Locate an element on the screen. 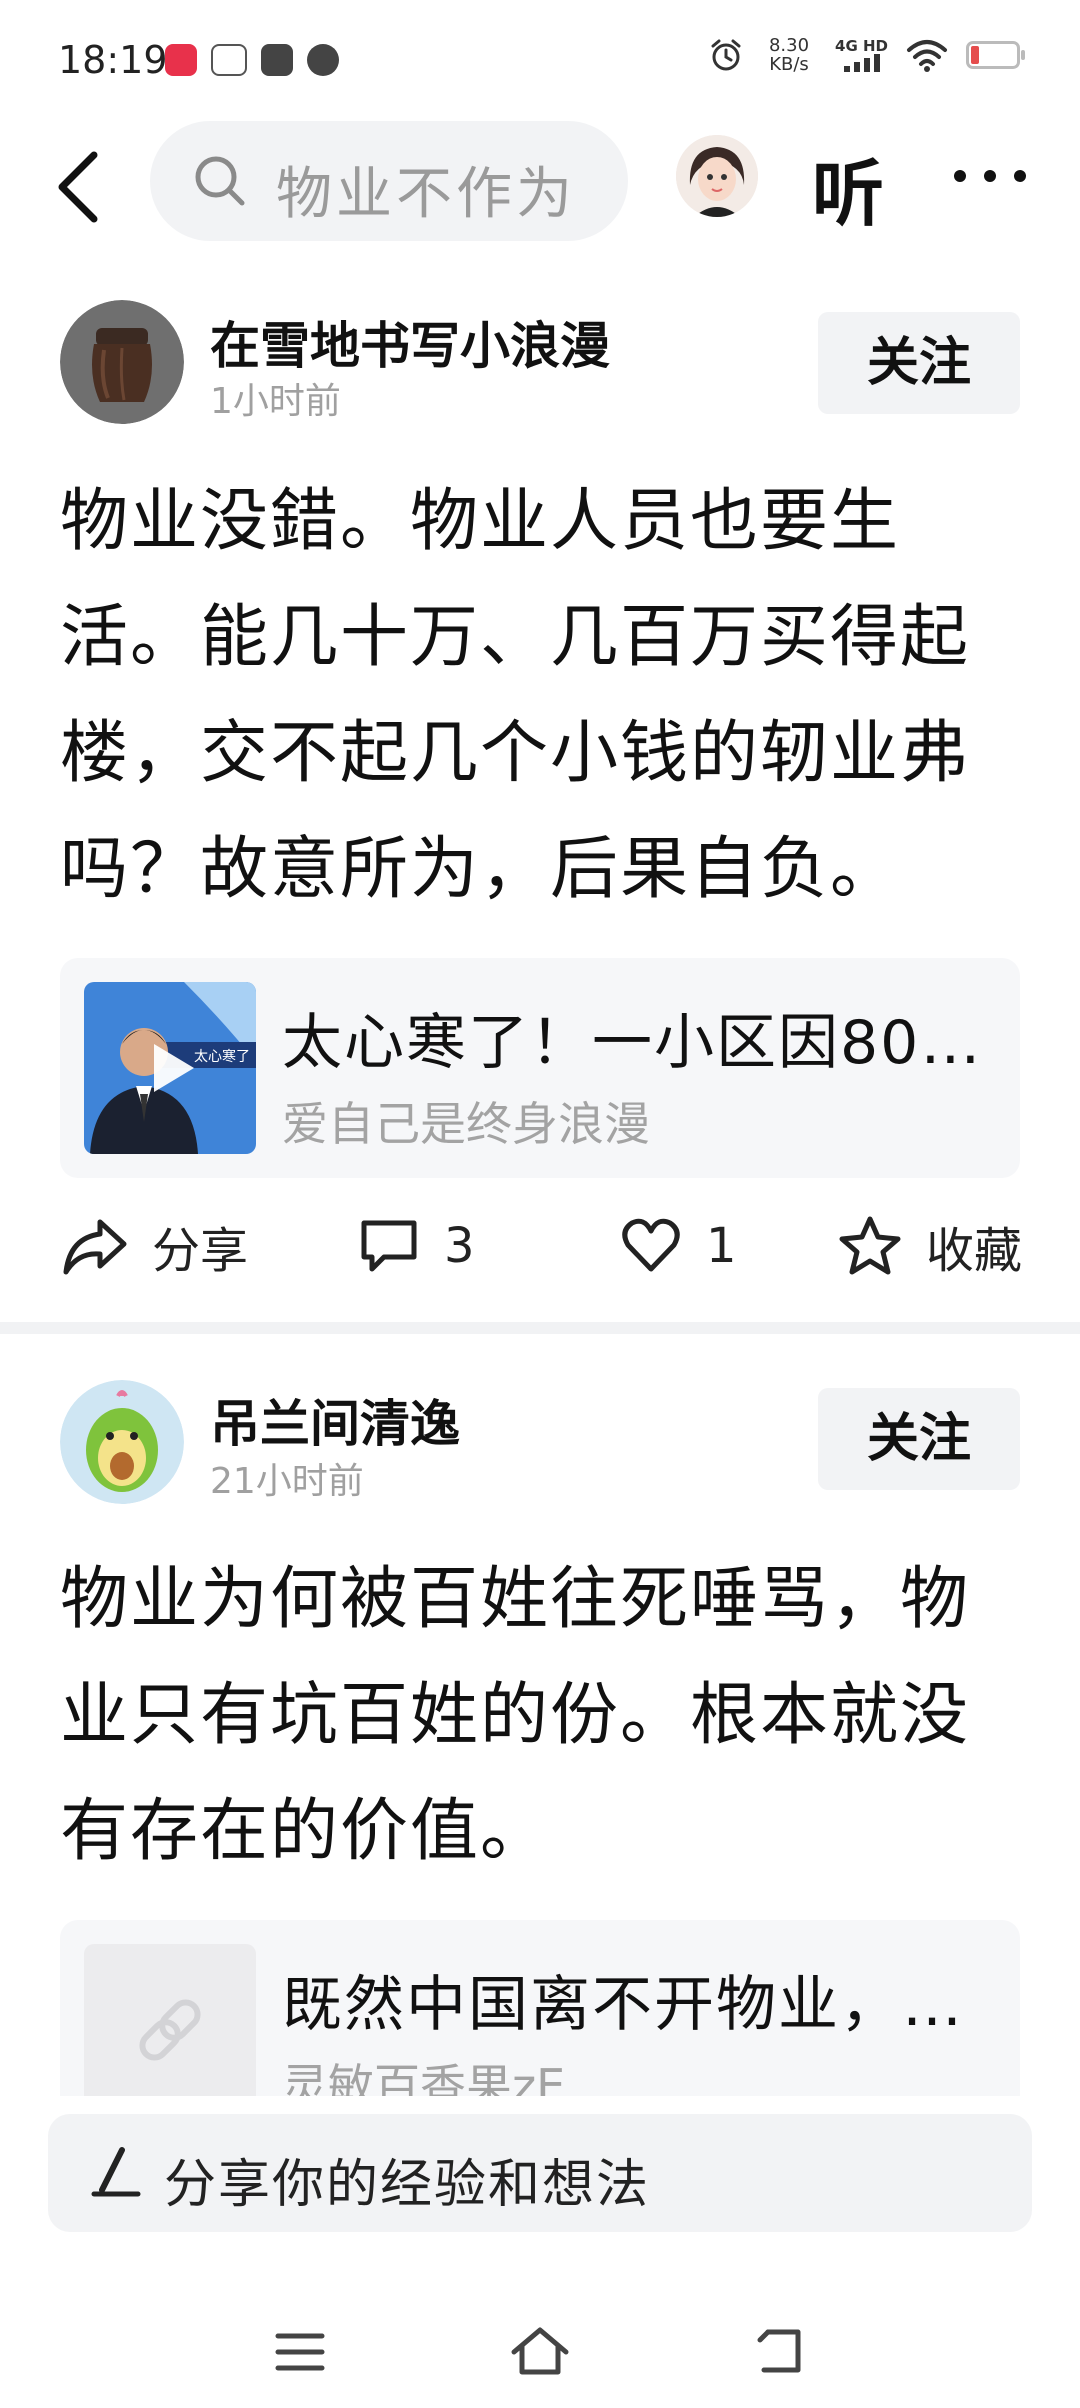 This screenshot has width=1080, height=2408. search-input: 物业不作为 is located at coordinates (431, 189).